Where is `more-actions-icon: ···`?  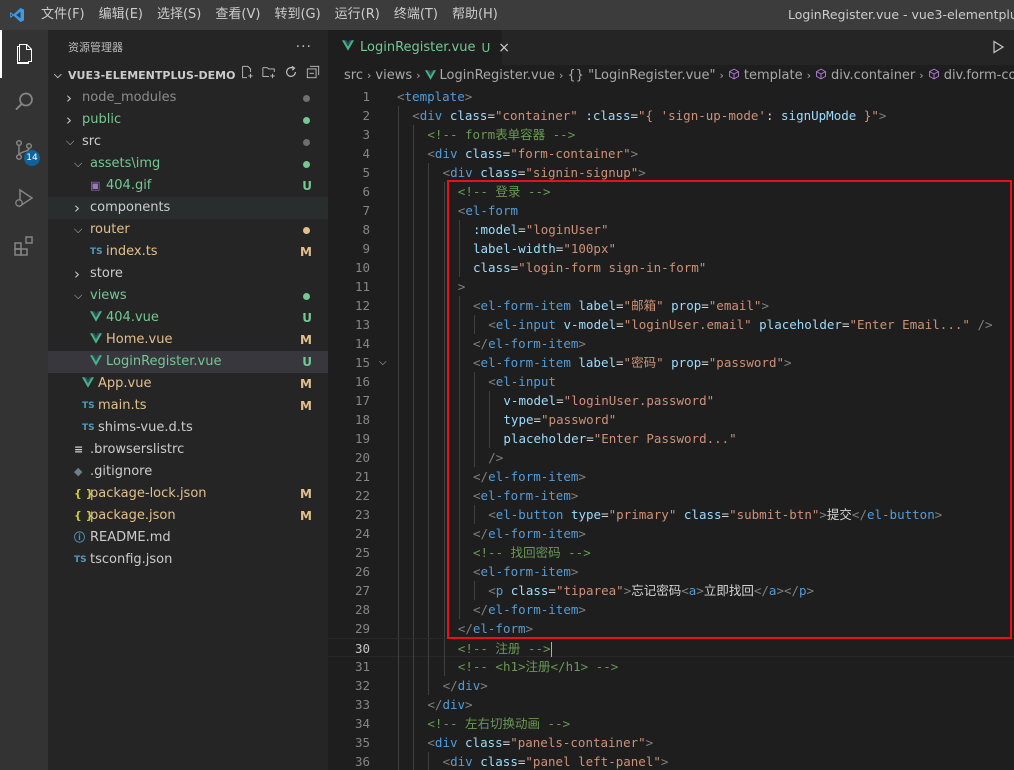
more-actions-icon: ··· is located at coordinates (304, 47).